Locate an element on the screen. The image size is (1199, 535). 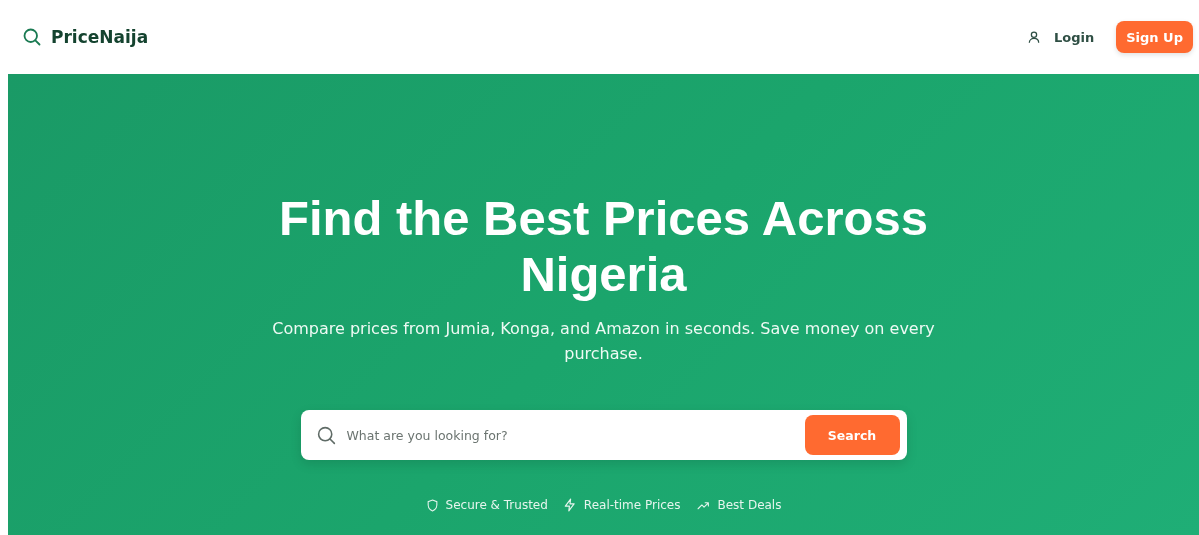
shield-icon is located at coordinates (432, 505).